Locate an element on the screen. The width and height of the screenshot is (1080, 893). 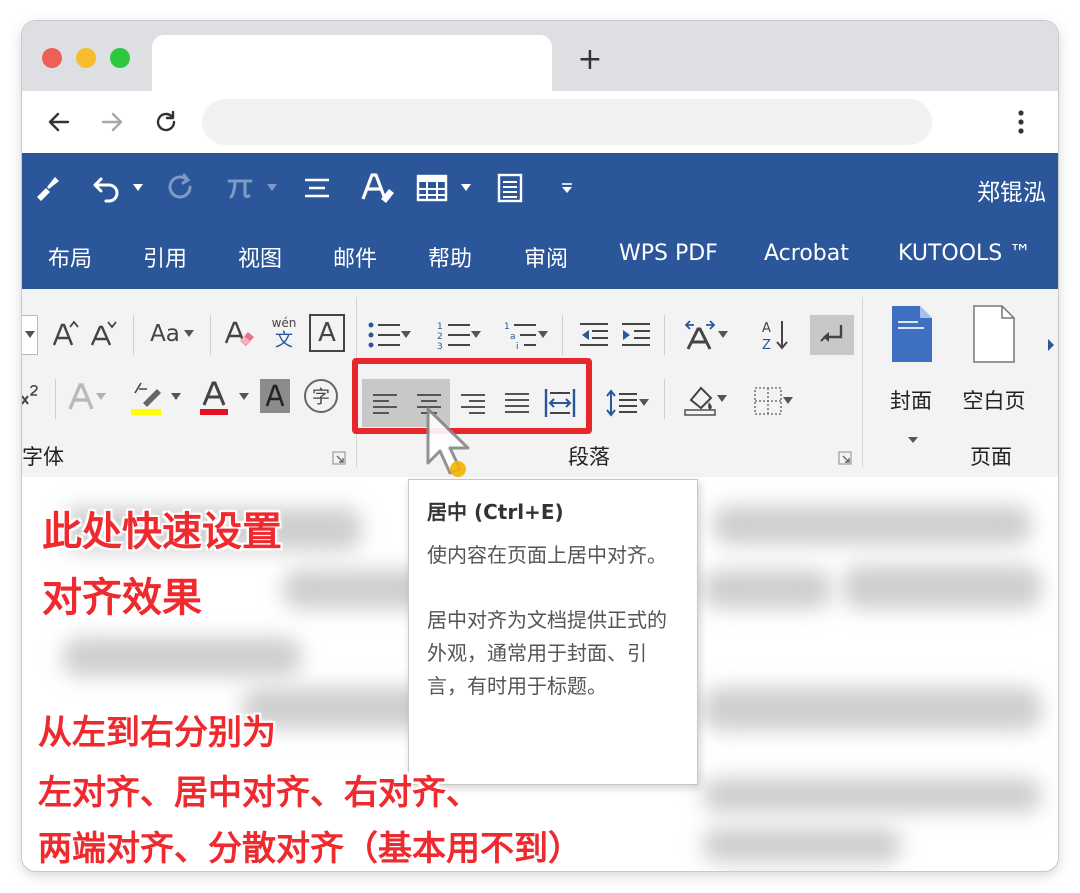
more-pages-chevron-icon is located at coordinates (1051, 345).